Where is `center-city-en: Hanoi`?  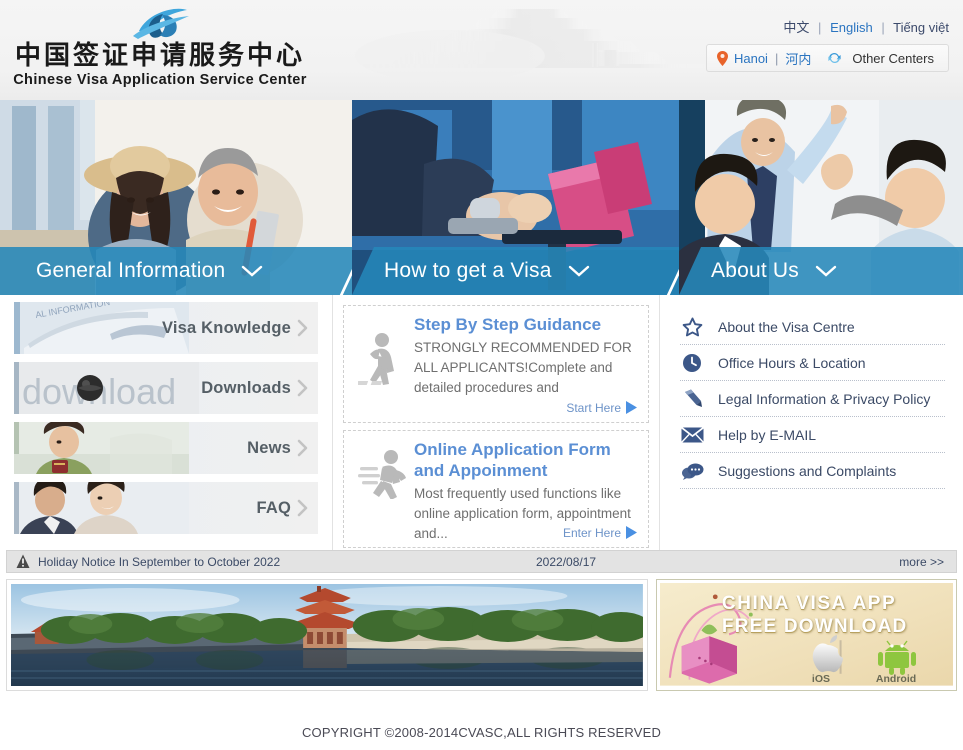
center-city-en: Hanoi is located at coordinates (751, 58).